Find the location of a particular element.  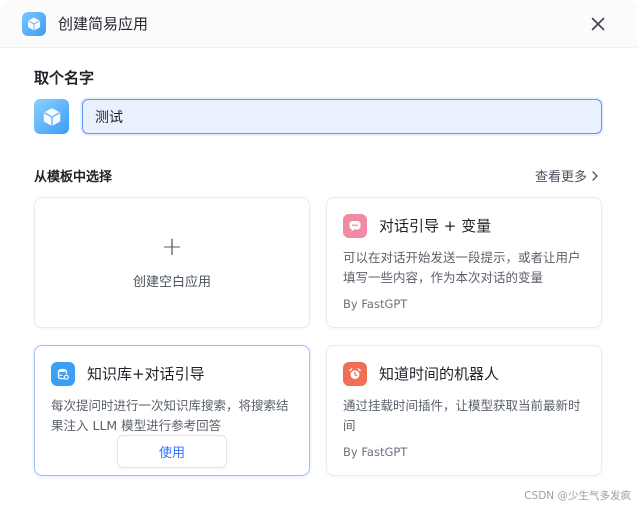

template-description: 每次提问时进行一次知识库搜索，将搜索结果注入 LLM 模型进行参考回答 is located at coordinates (170, 415).